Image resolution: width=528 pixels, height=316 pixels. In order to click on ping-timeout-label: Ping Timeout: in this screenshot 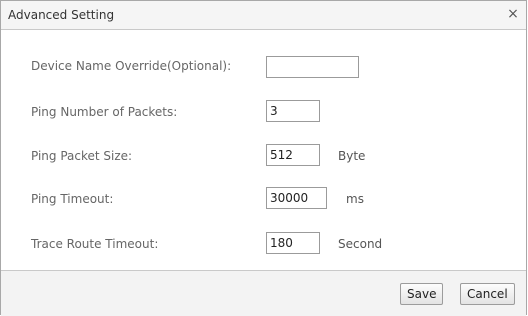, I will do `click(72, 199)`.